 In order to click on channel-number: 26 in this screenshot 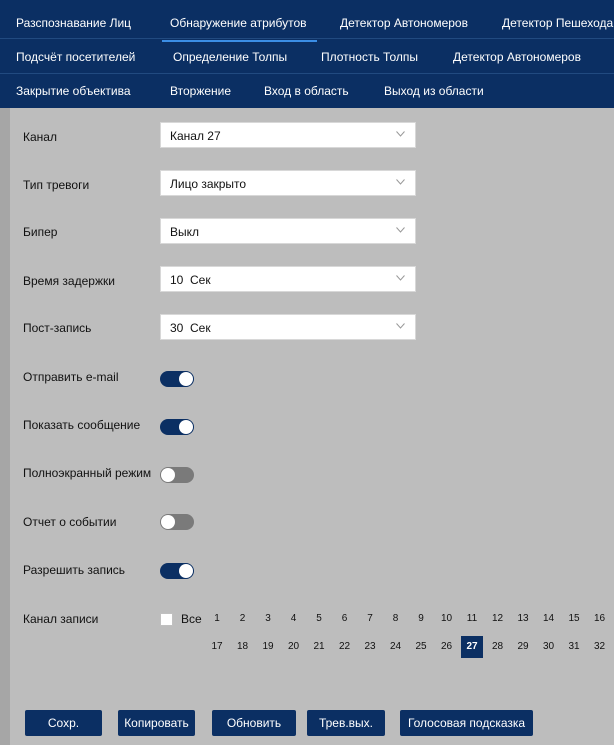, I will do `click(447, 647)`.